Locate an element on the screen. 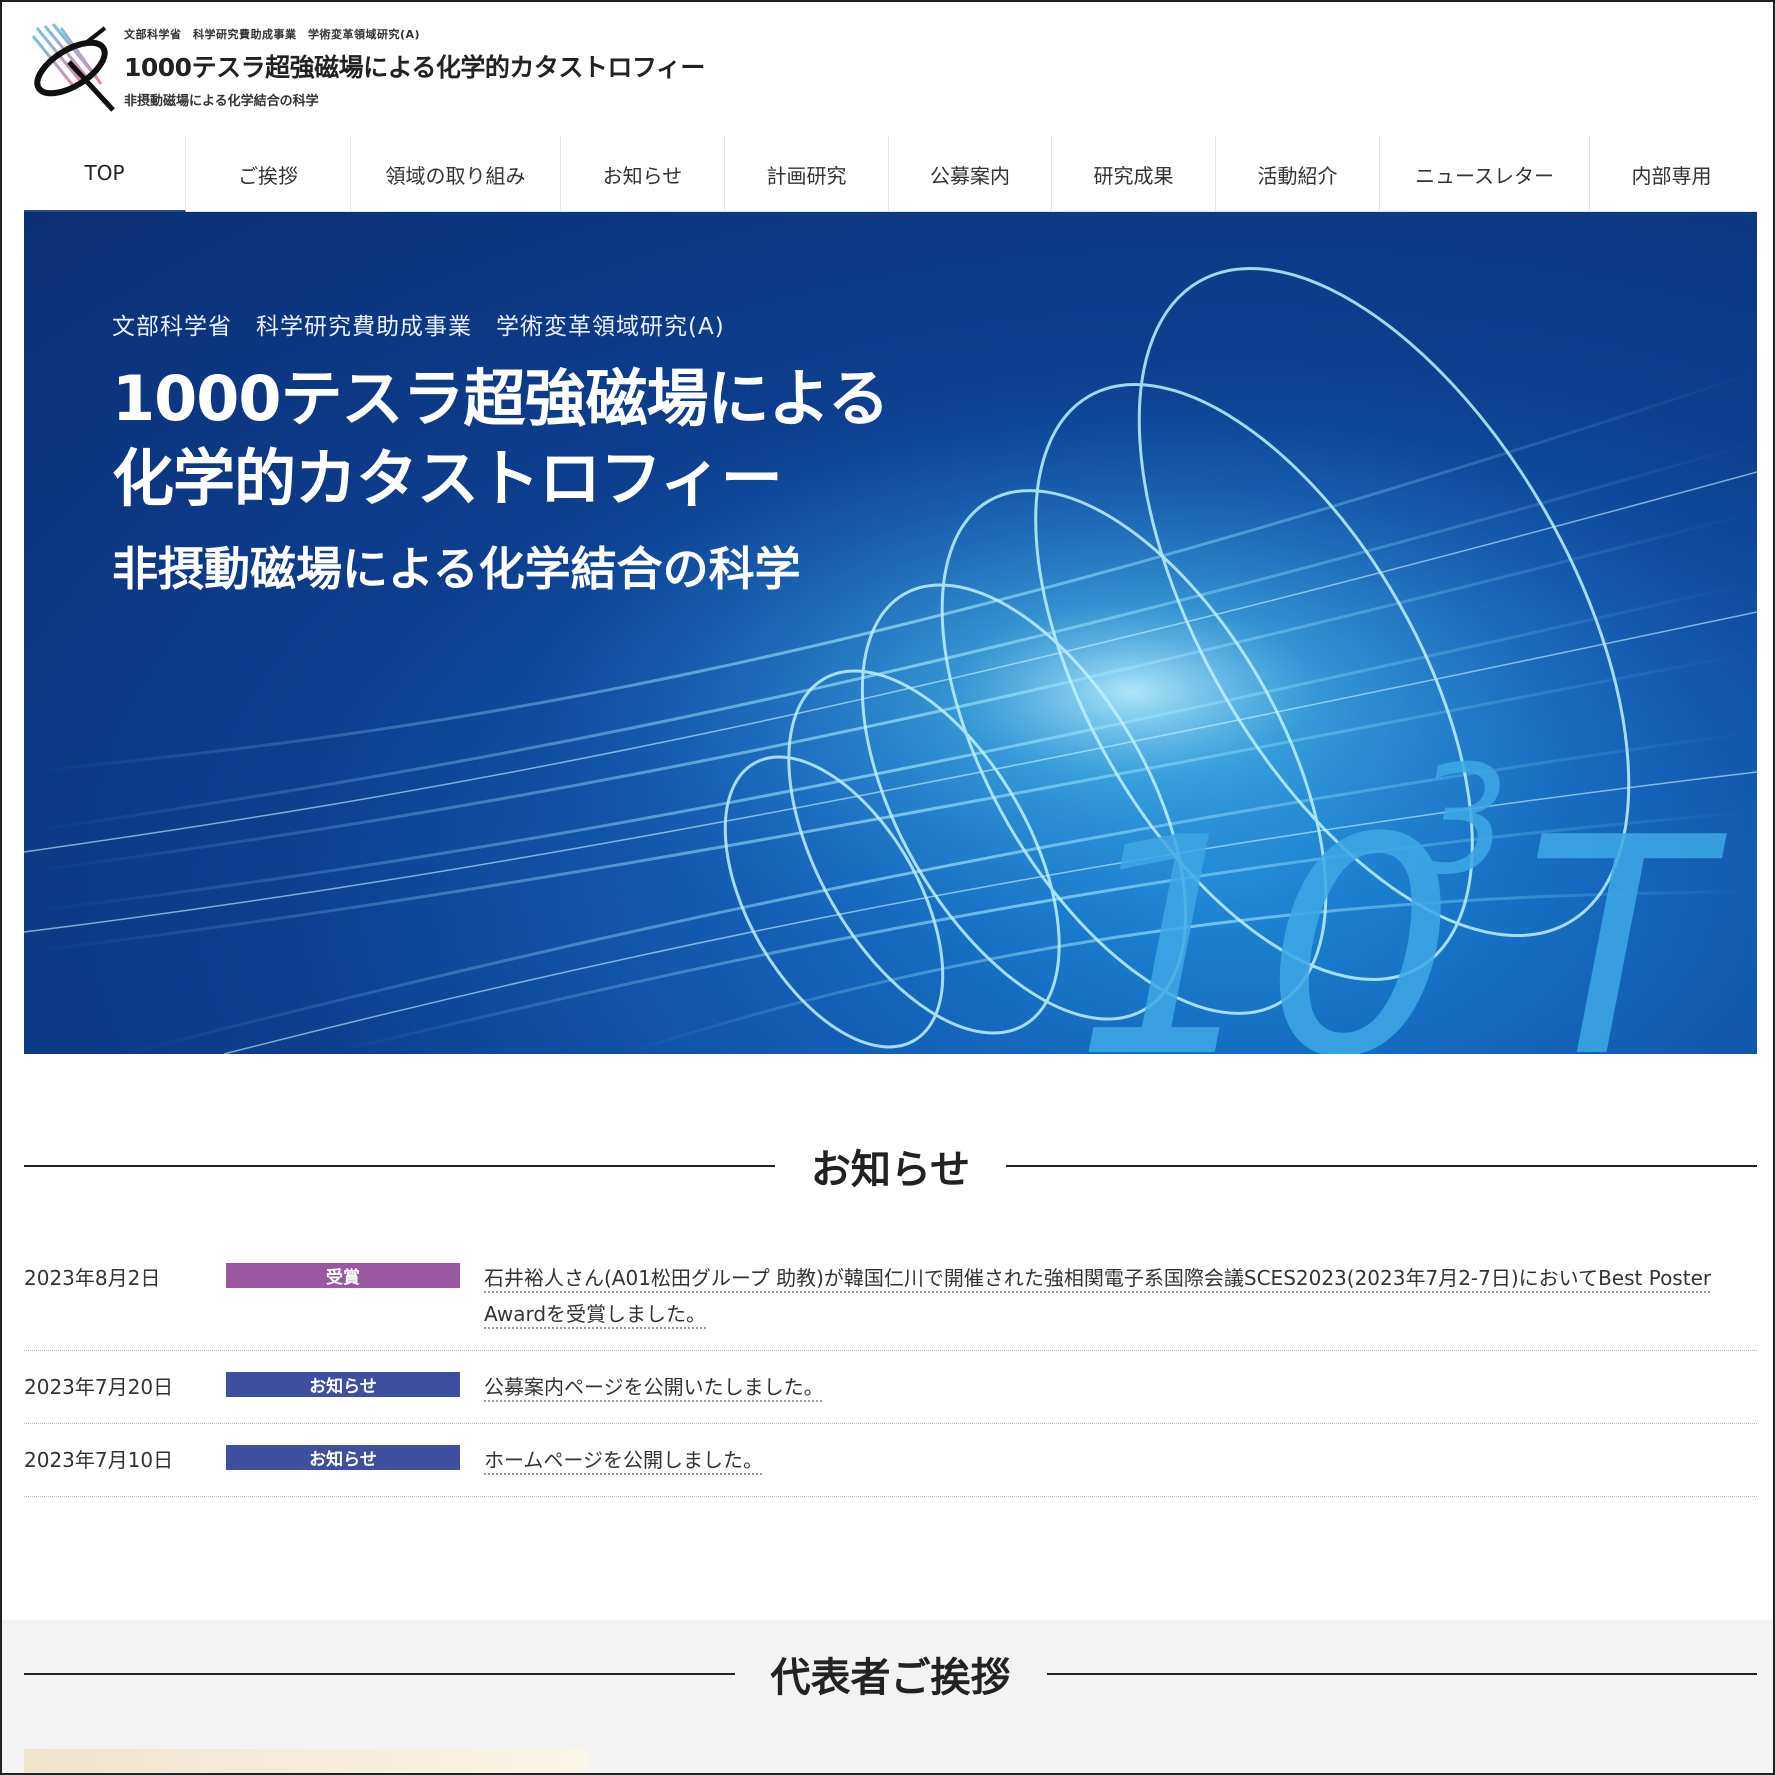  hero-title-line1: 1000テスラ超強磁場による is located at coordinates (501, 398).